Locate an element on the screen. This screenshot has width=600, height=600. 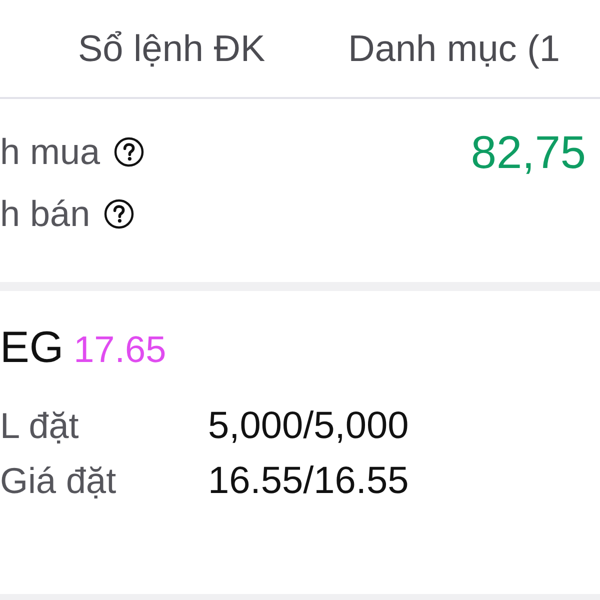
tab: Danh mục (1 is located at coordinates (454, 48).